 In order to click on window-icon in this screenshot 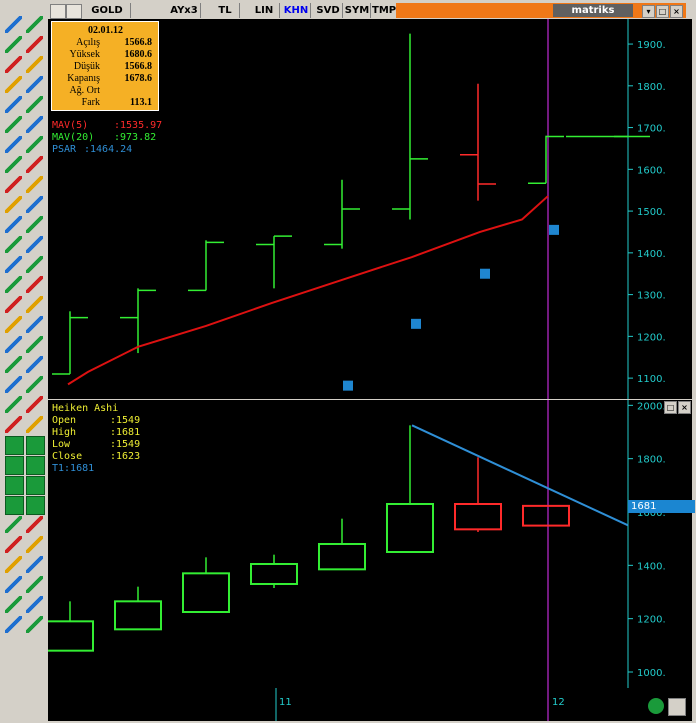, I will do `click(74, 11)`.